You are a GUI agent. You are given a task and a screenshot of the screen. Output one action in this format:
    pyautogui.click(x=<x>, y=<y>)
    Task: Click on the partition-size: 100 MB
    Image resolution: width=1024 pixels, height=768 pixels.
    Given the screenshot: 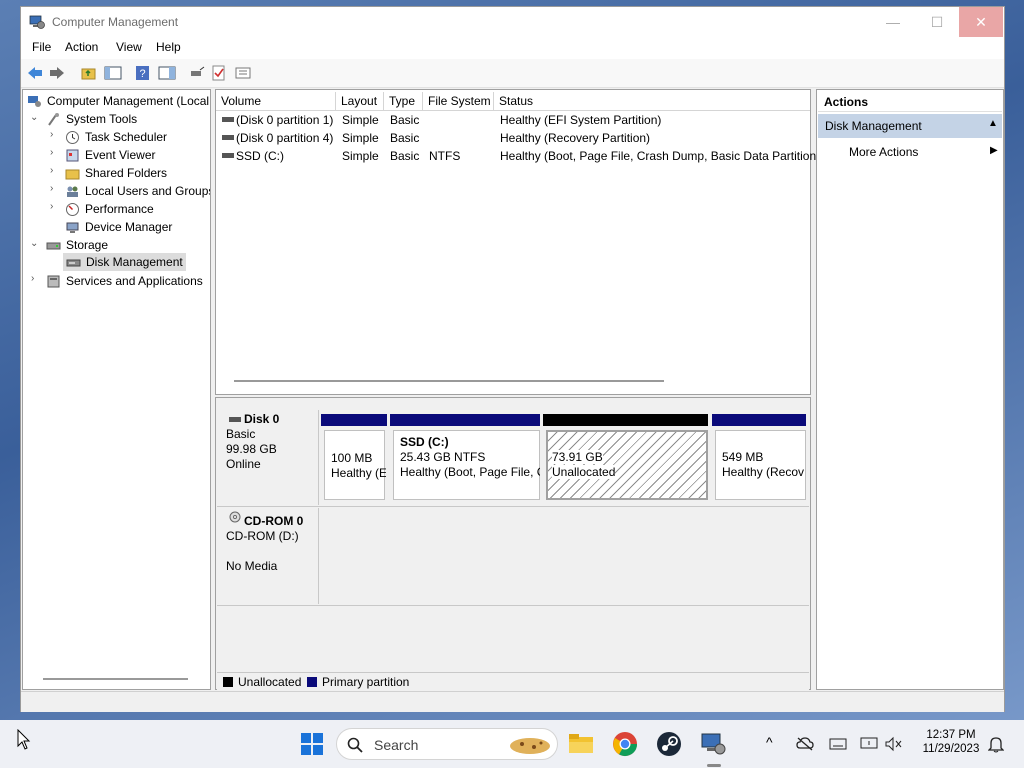 What is the action you would take?
    pyautogui.click(x=352, y=458)
    